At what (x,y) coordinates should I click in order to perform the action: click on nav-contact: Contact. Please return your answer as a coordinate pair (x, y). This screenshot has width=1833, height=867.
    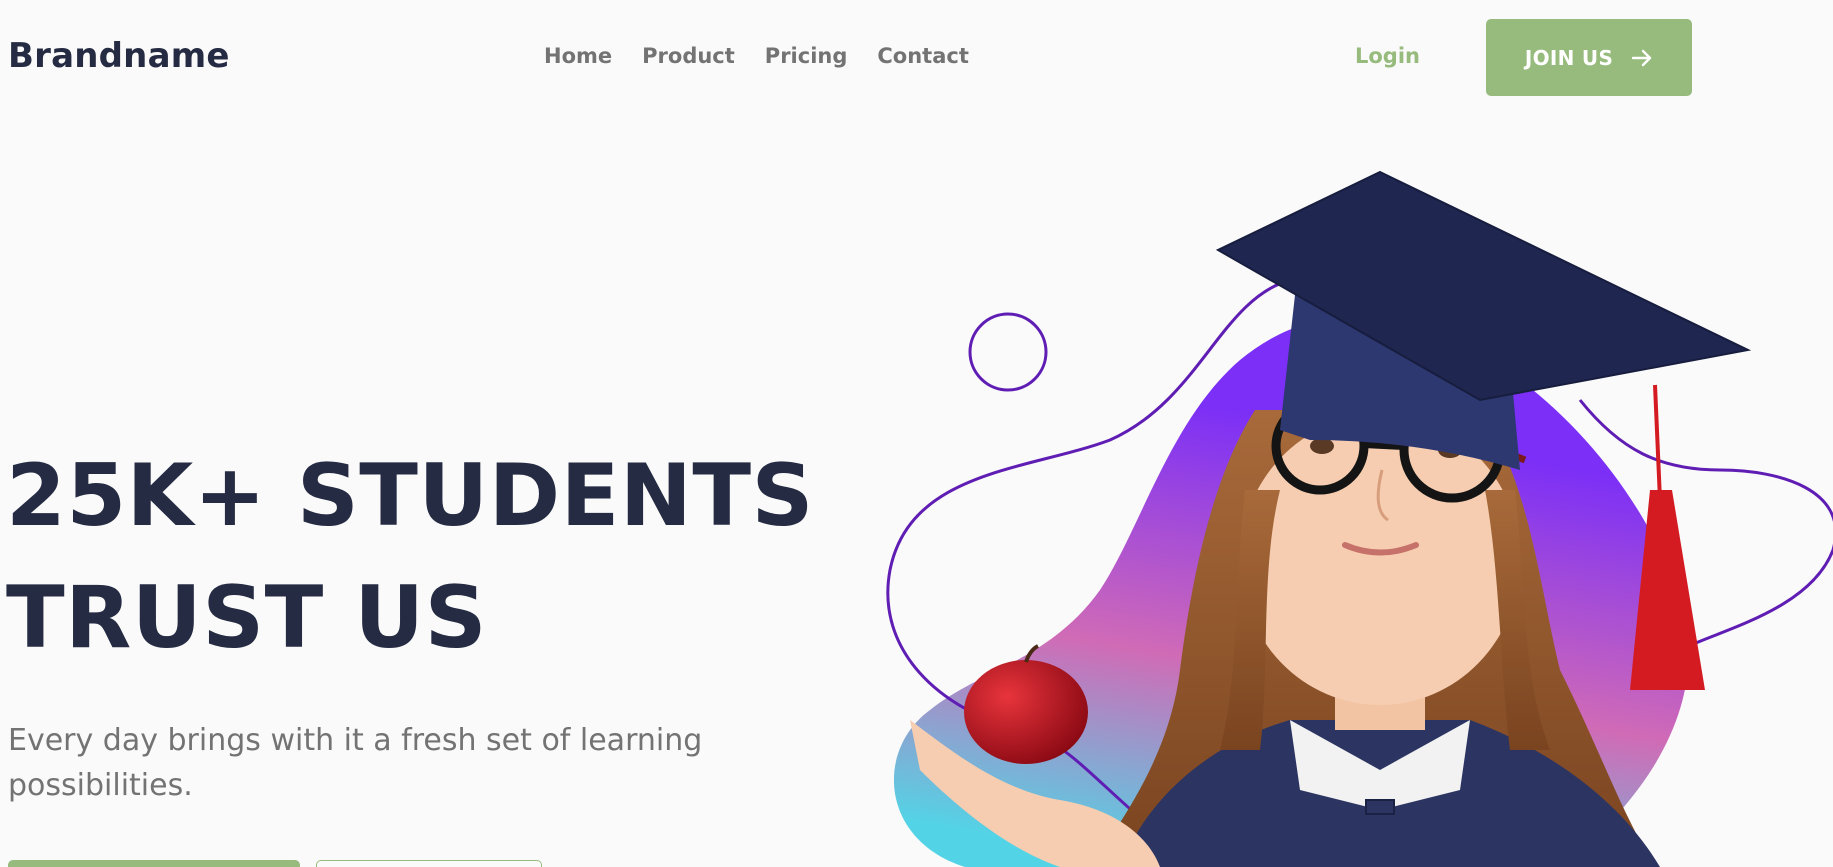
    Looking at the image, I should click on (923, 56).